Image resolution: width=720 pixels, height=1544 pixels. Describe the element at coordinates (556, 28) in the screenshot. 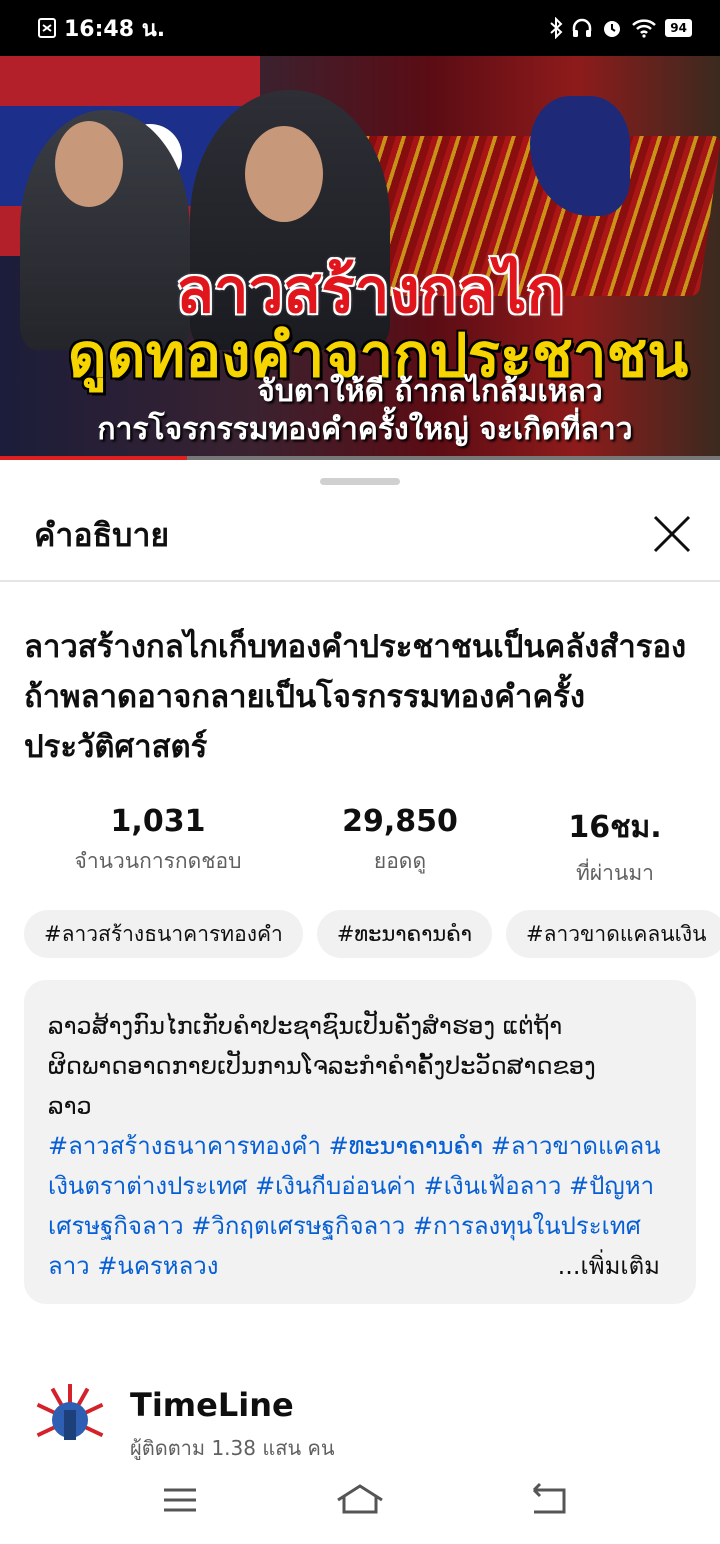

I see `bluetooth-icon` at that location.